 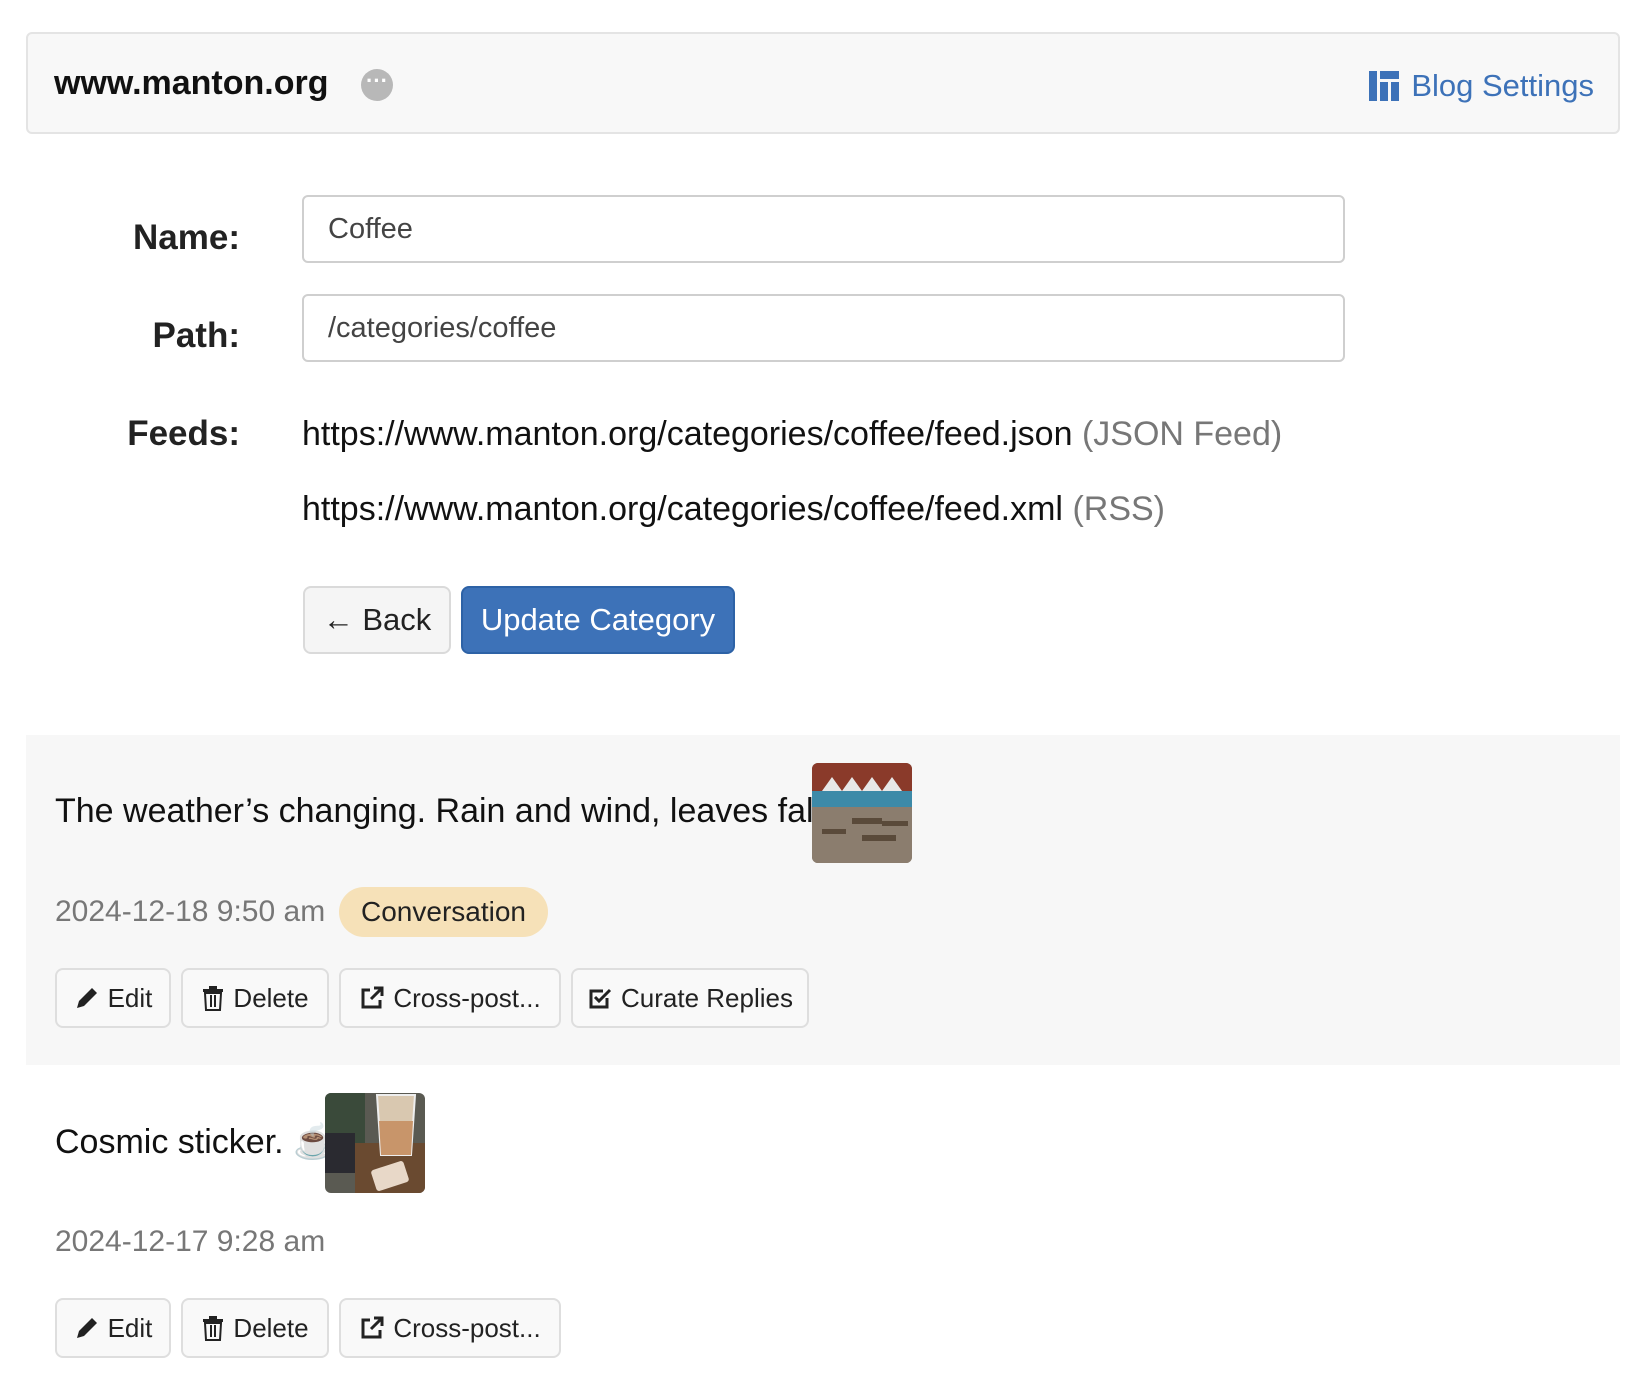 What do you see at coordinates (190, 1242) in the screenshot?
I see `post-date: 2024-12-17 9:28 am` at bounding box center [190, 1242].